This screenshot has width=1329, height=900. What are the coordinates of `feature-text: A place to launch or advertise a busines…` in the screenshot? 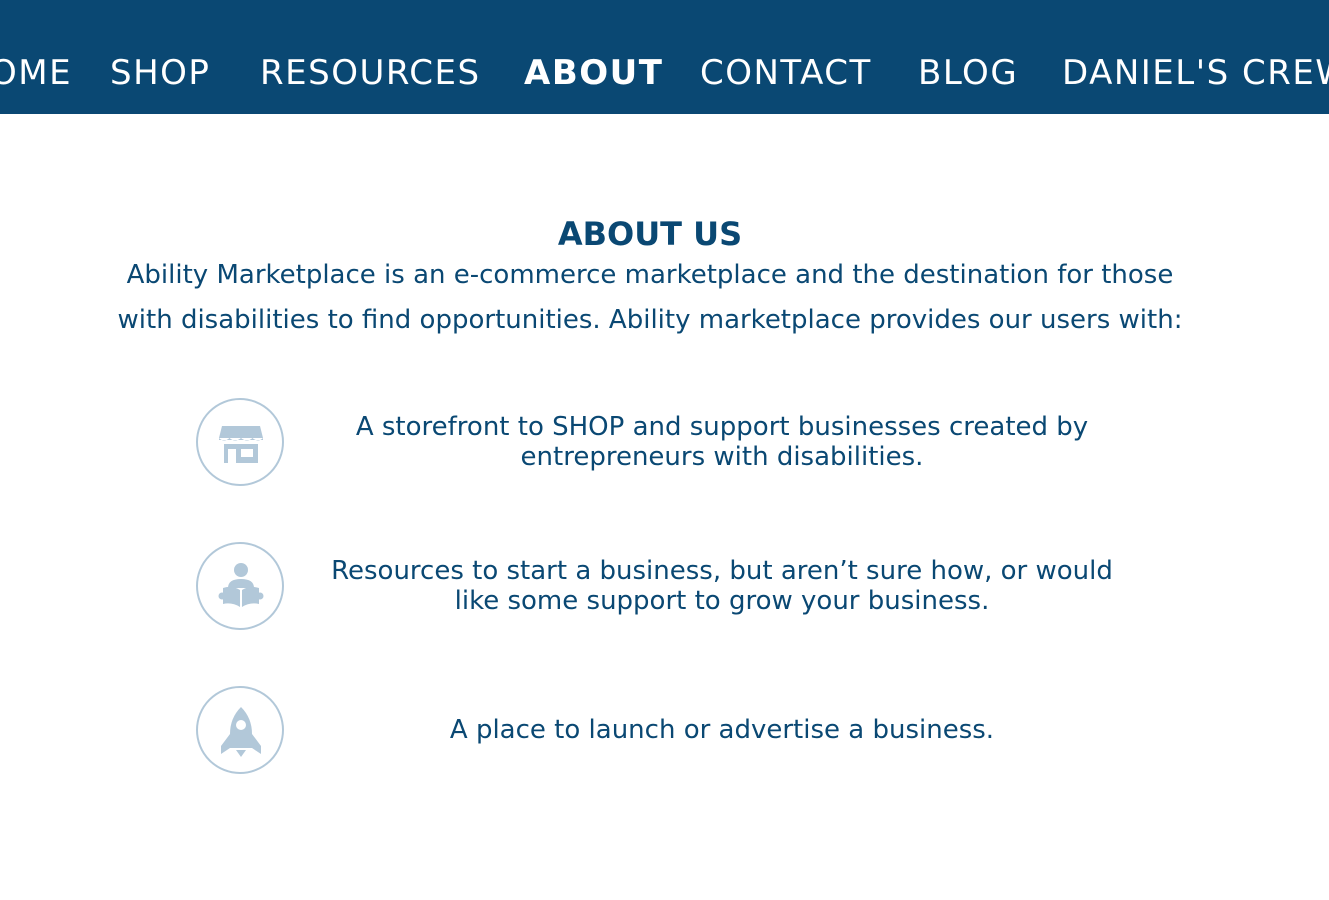 It's located at (722, 730).